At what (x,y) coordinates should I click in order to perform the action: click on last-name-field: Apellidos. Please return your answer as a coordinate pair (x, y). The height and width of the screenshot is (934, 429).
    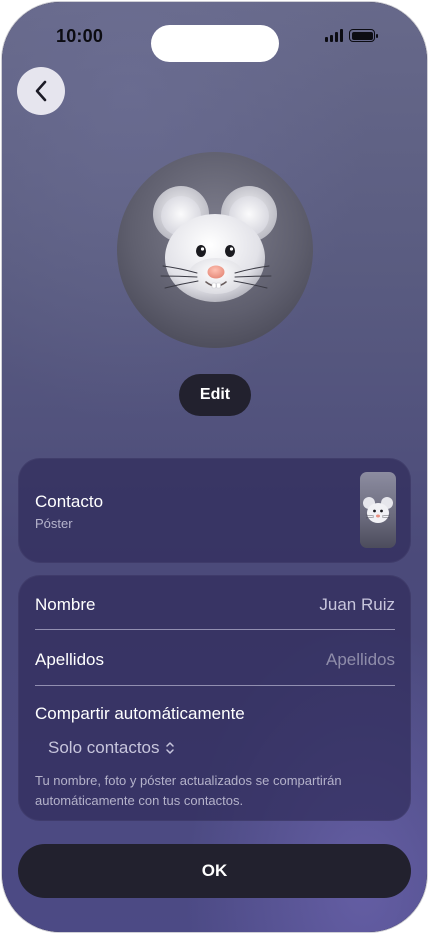
    Looking at the image, I should click on (360, 660).